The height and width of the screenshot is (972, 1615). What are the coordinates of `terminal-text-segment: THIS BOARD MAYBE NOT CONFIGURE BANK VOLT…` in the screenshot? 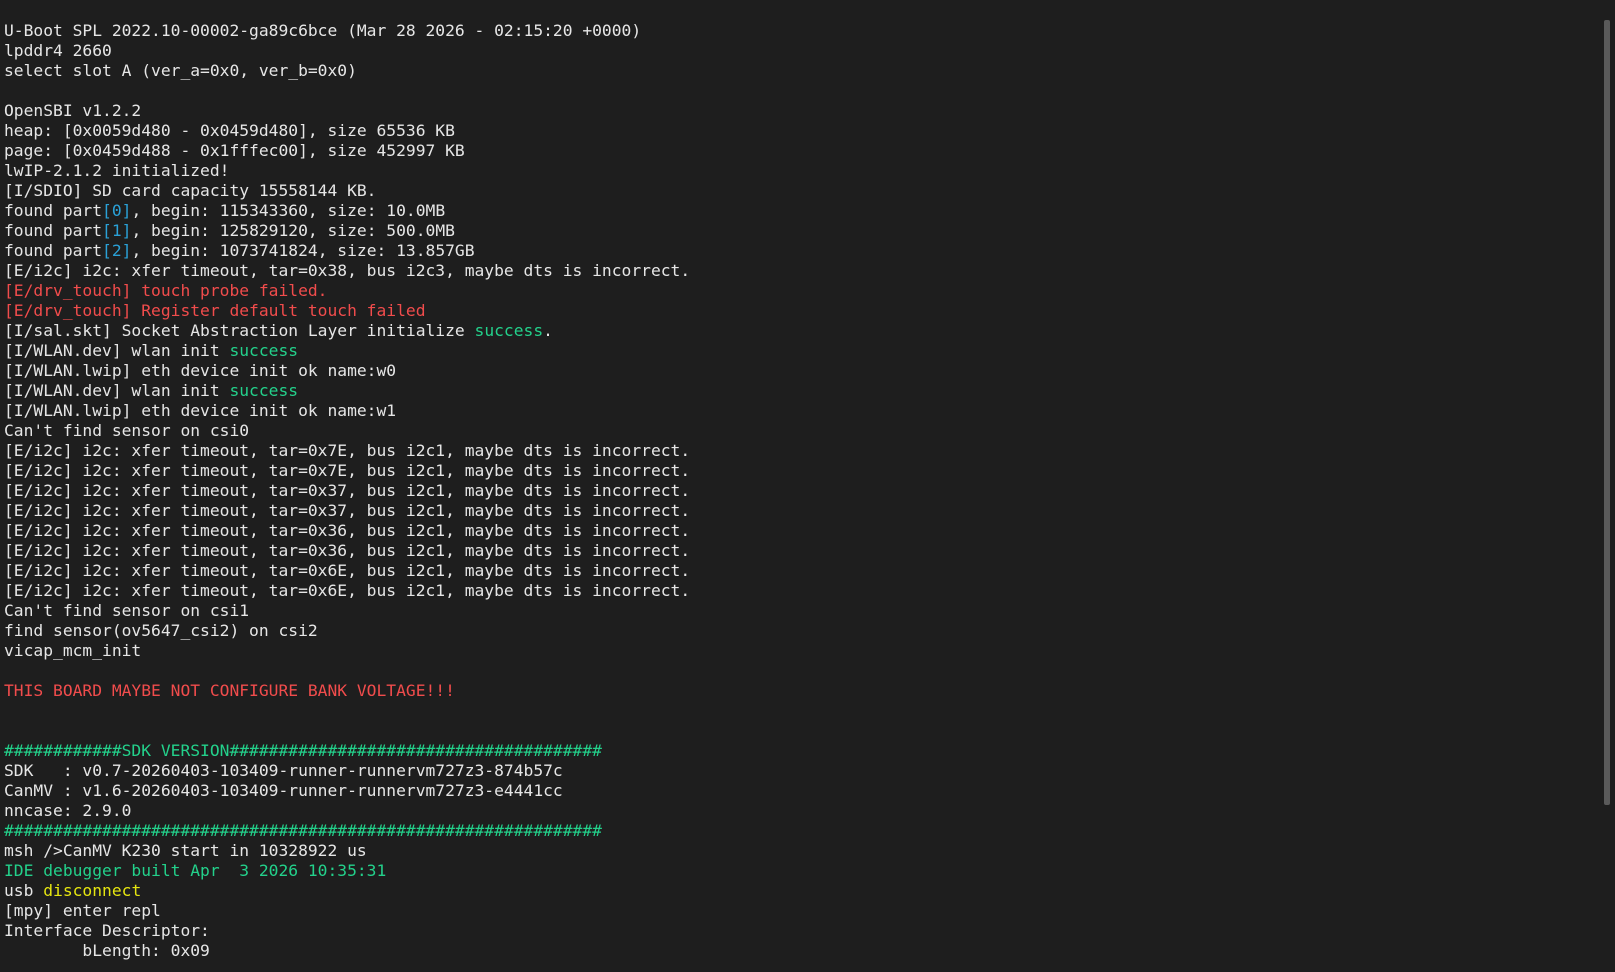 It's located at (229, 690).